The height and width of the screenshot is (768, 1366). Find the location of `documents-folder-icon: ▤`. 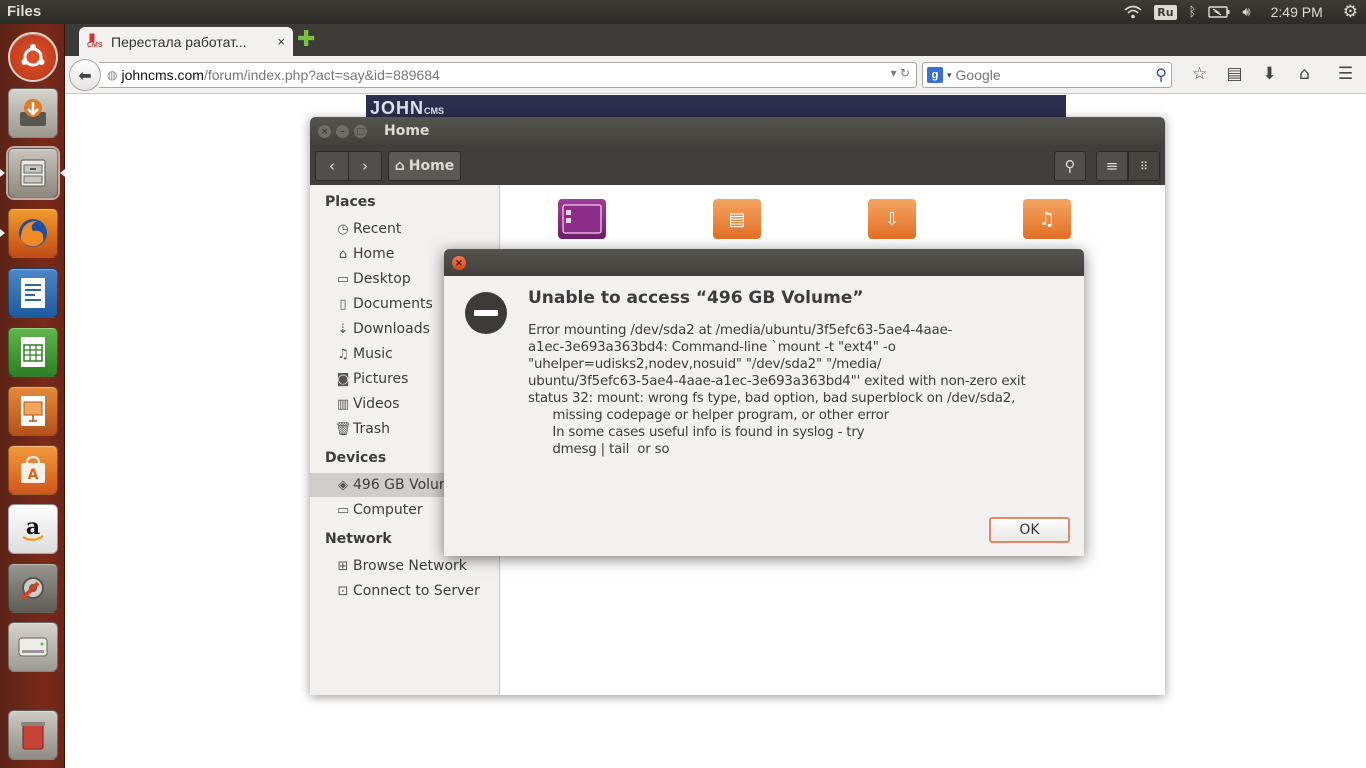

documents-folder-icon: ▤ is located at coordinates (737, 219).